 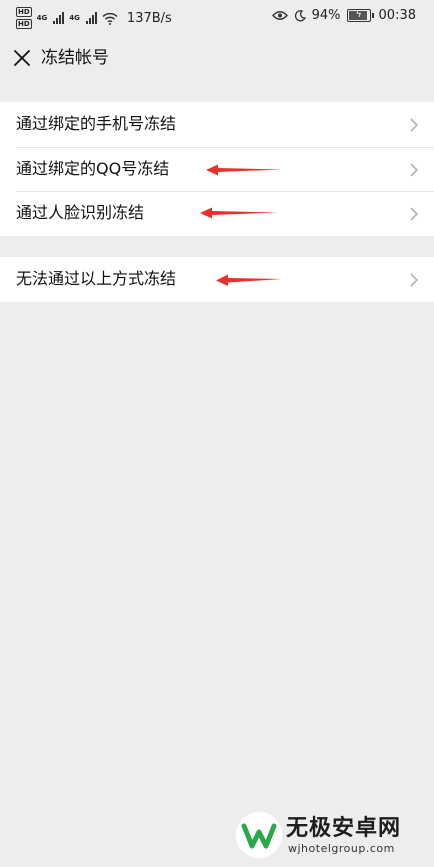 I want to click on option-freeze-by-qq: 通过绑定的QQ号冻结, so click(x=217, y=169).